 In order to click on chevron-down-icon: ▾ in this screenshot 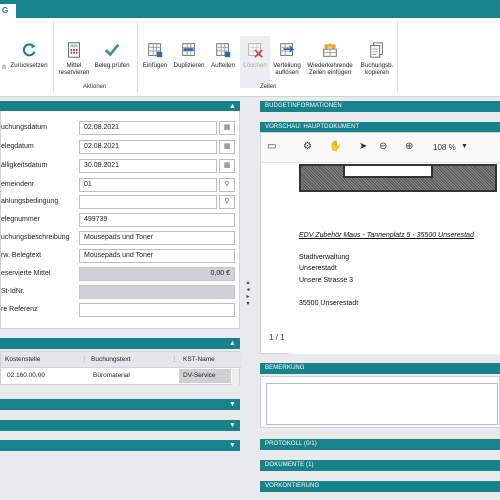, I will do `click(248, 304)`.